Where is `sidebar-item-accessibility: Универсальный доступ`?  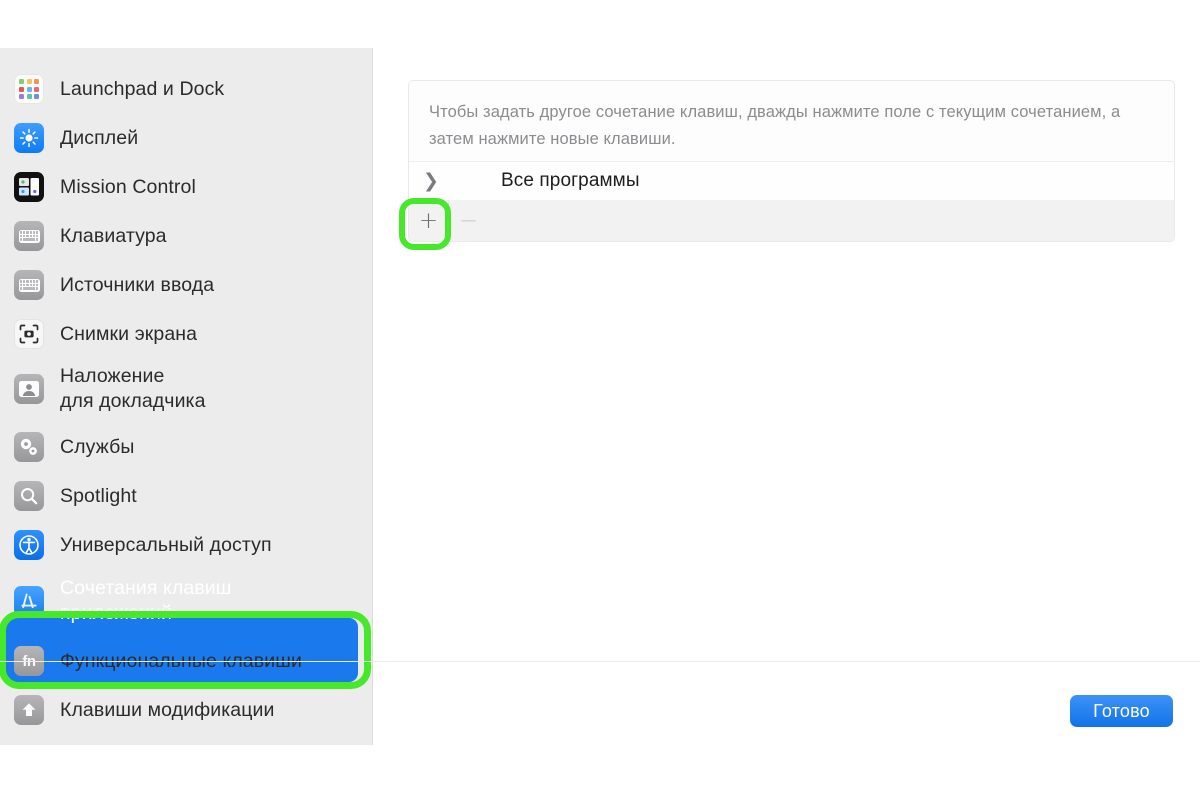
sidebar-item-accessibility: Универсальный доступ is located at coordinates (186, 545).